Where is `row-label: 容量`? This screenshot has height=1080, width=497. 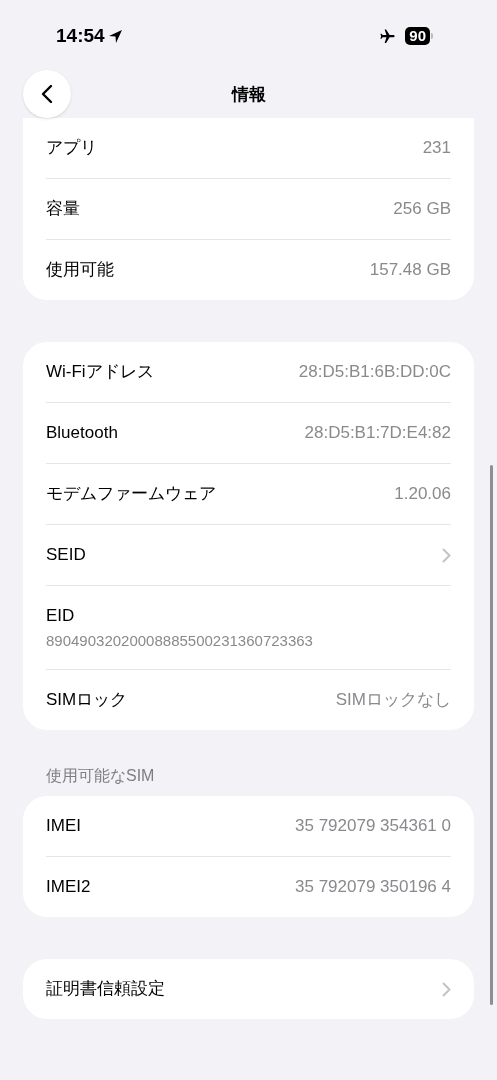 row-label: 容量 is located at coordinates (63, 209).